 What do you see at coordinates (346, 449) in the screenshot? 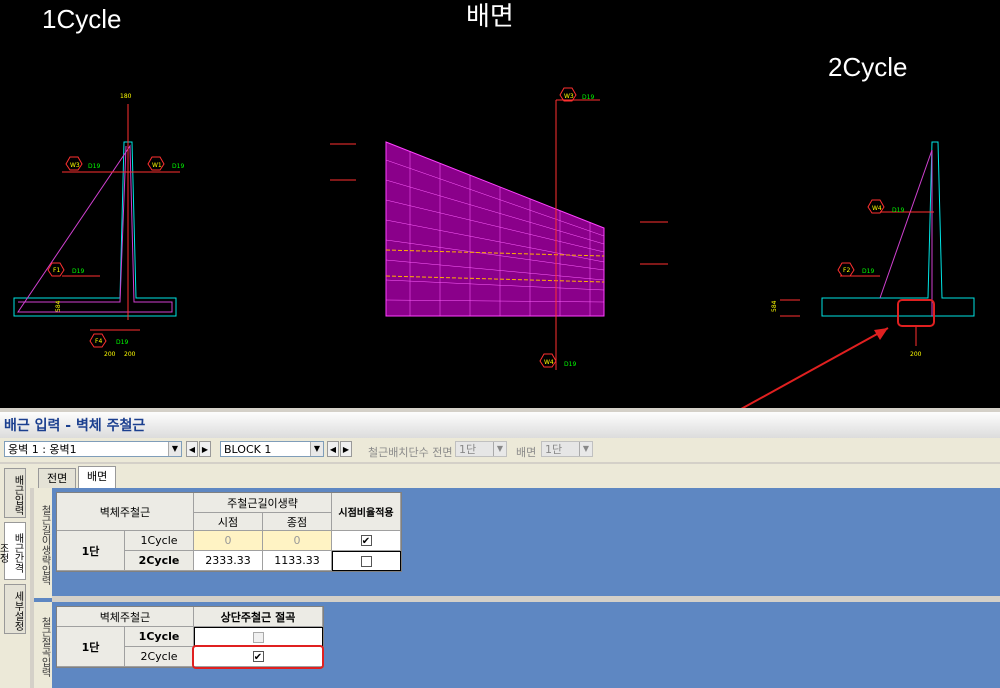
I see `next-block-button: ▶` at bounding box center [346, 449].